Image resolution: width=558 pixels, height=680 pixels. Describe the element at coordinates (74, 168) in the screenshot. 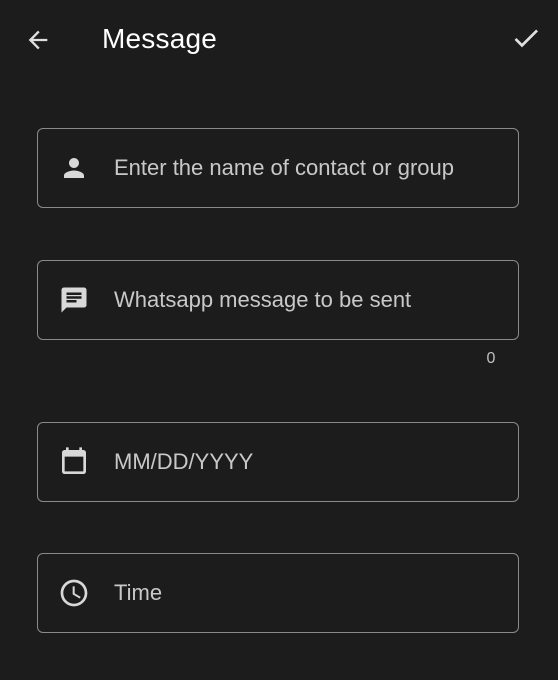

I see `person-icon` at that location.